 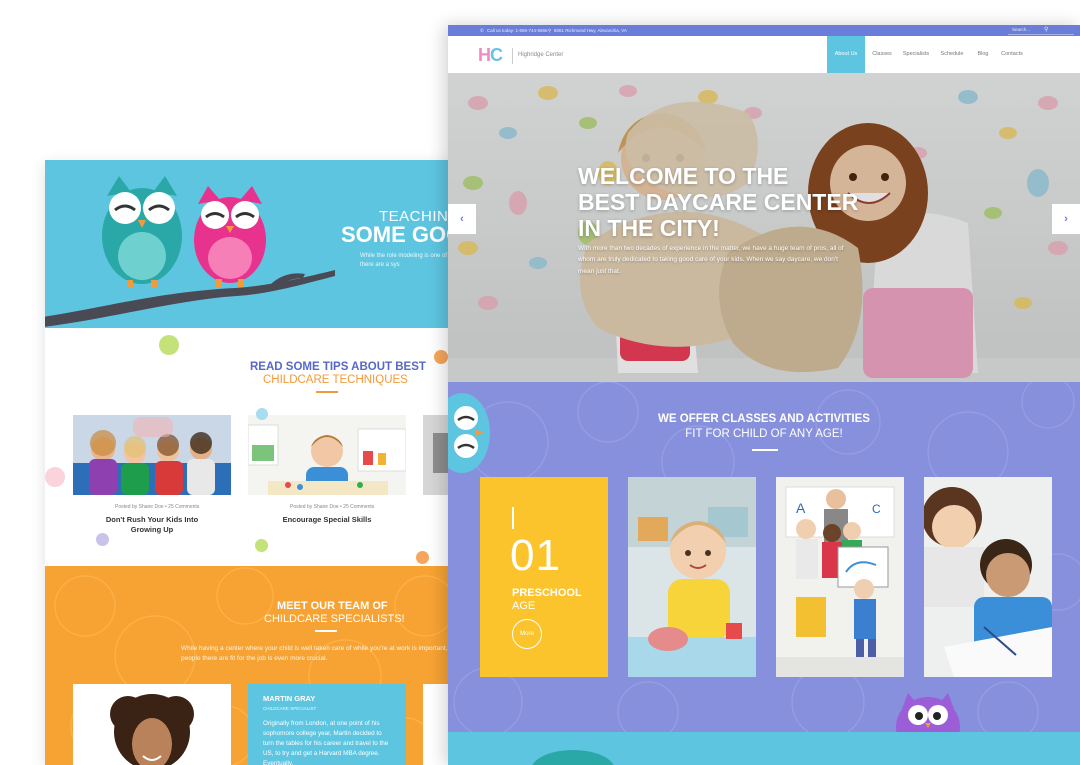 I want to click on hero-heading-line2: BEST DAYCARE CENTER, so click(x=718, y=202).